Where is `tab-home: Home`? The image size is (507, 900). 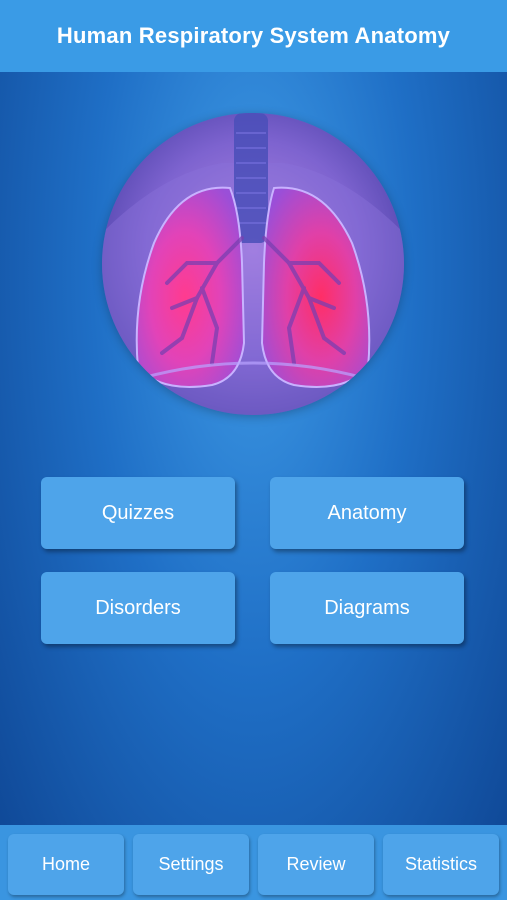
tab-home: Home is located at coordinates (66, 864).